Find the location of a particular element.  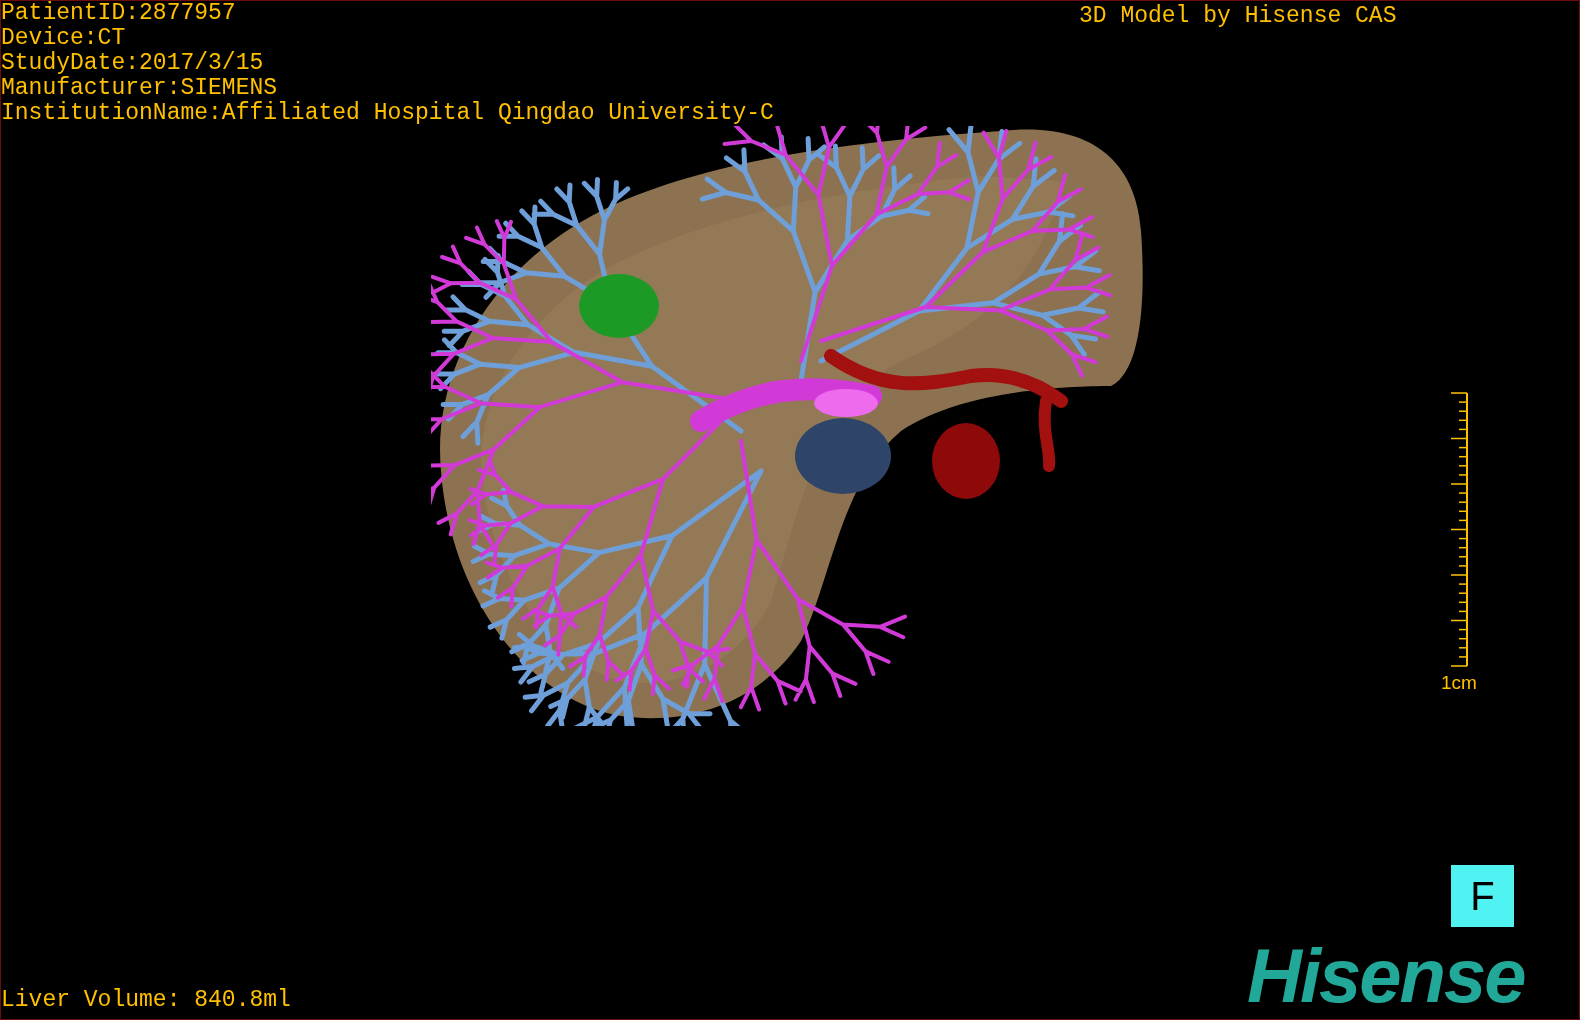

info-text: InstitutionName:Affiliated Hospital Qingdao University-C is located at coordinates (387, 113).